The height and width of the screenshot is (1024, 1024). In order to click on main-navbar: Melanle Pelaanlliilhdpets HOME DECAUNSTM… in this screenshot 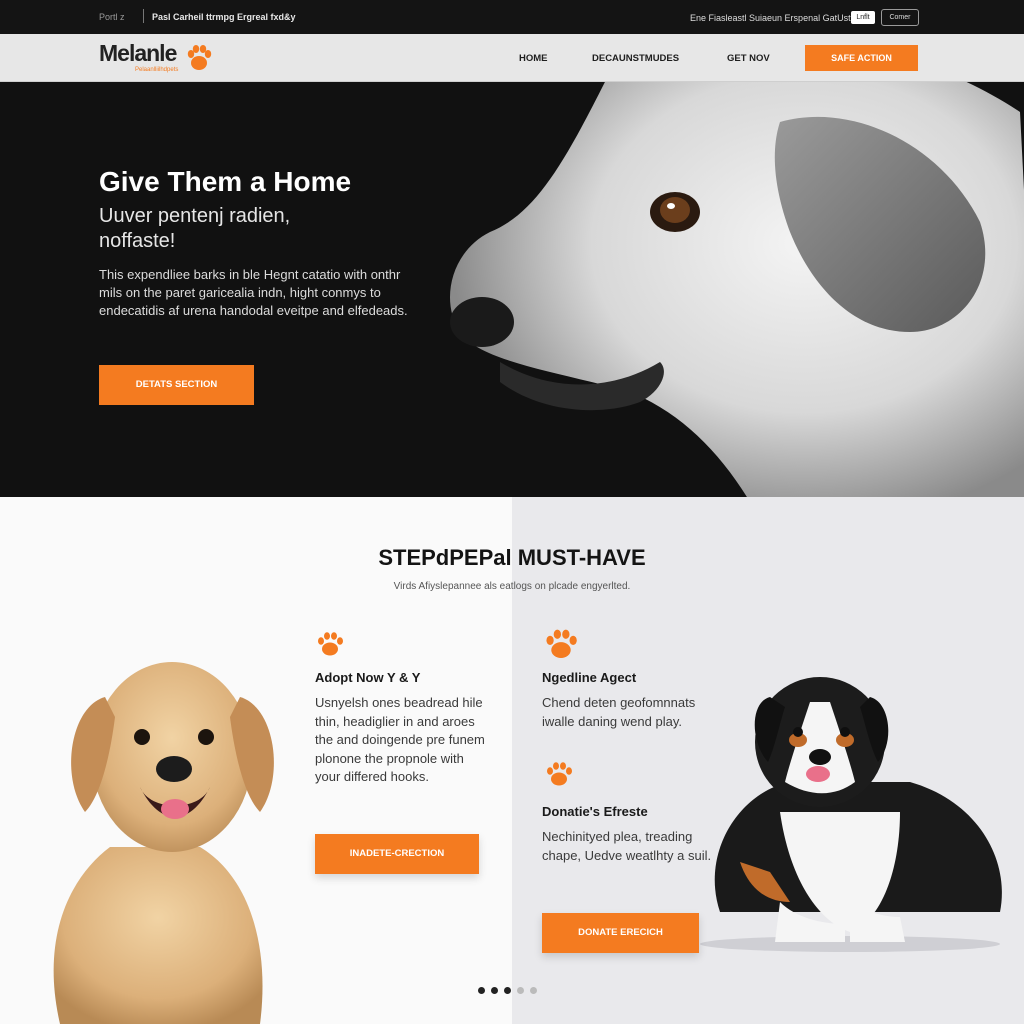, I will do `click(512, 58)`.